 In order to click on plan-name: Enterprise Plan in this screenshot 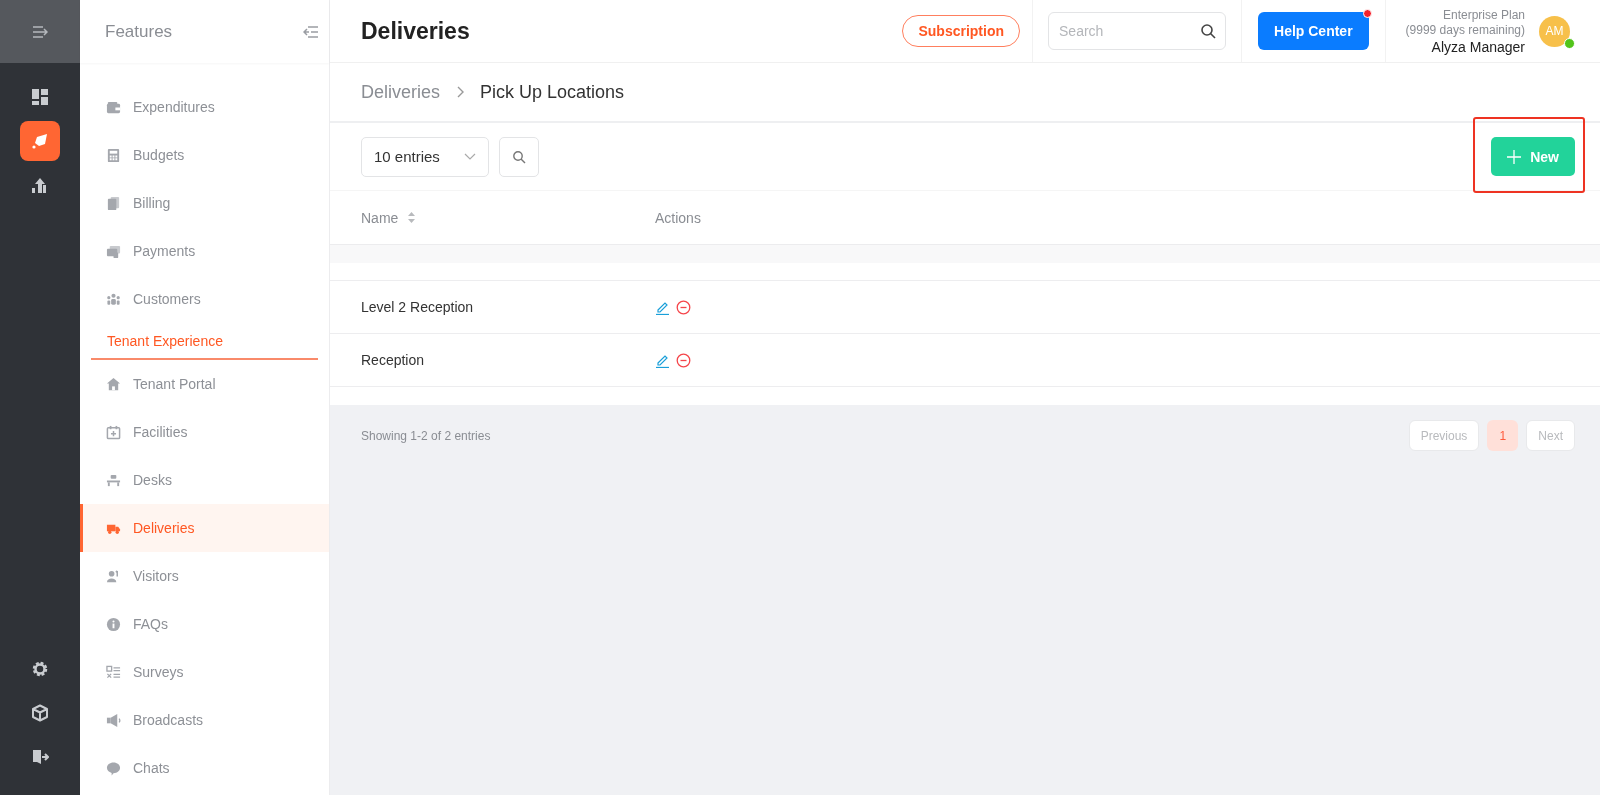, I will do `click(1483, 15)`.